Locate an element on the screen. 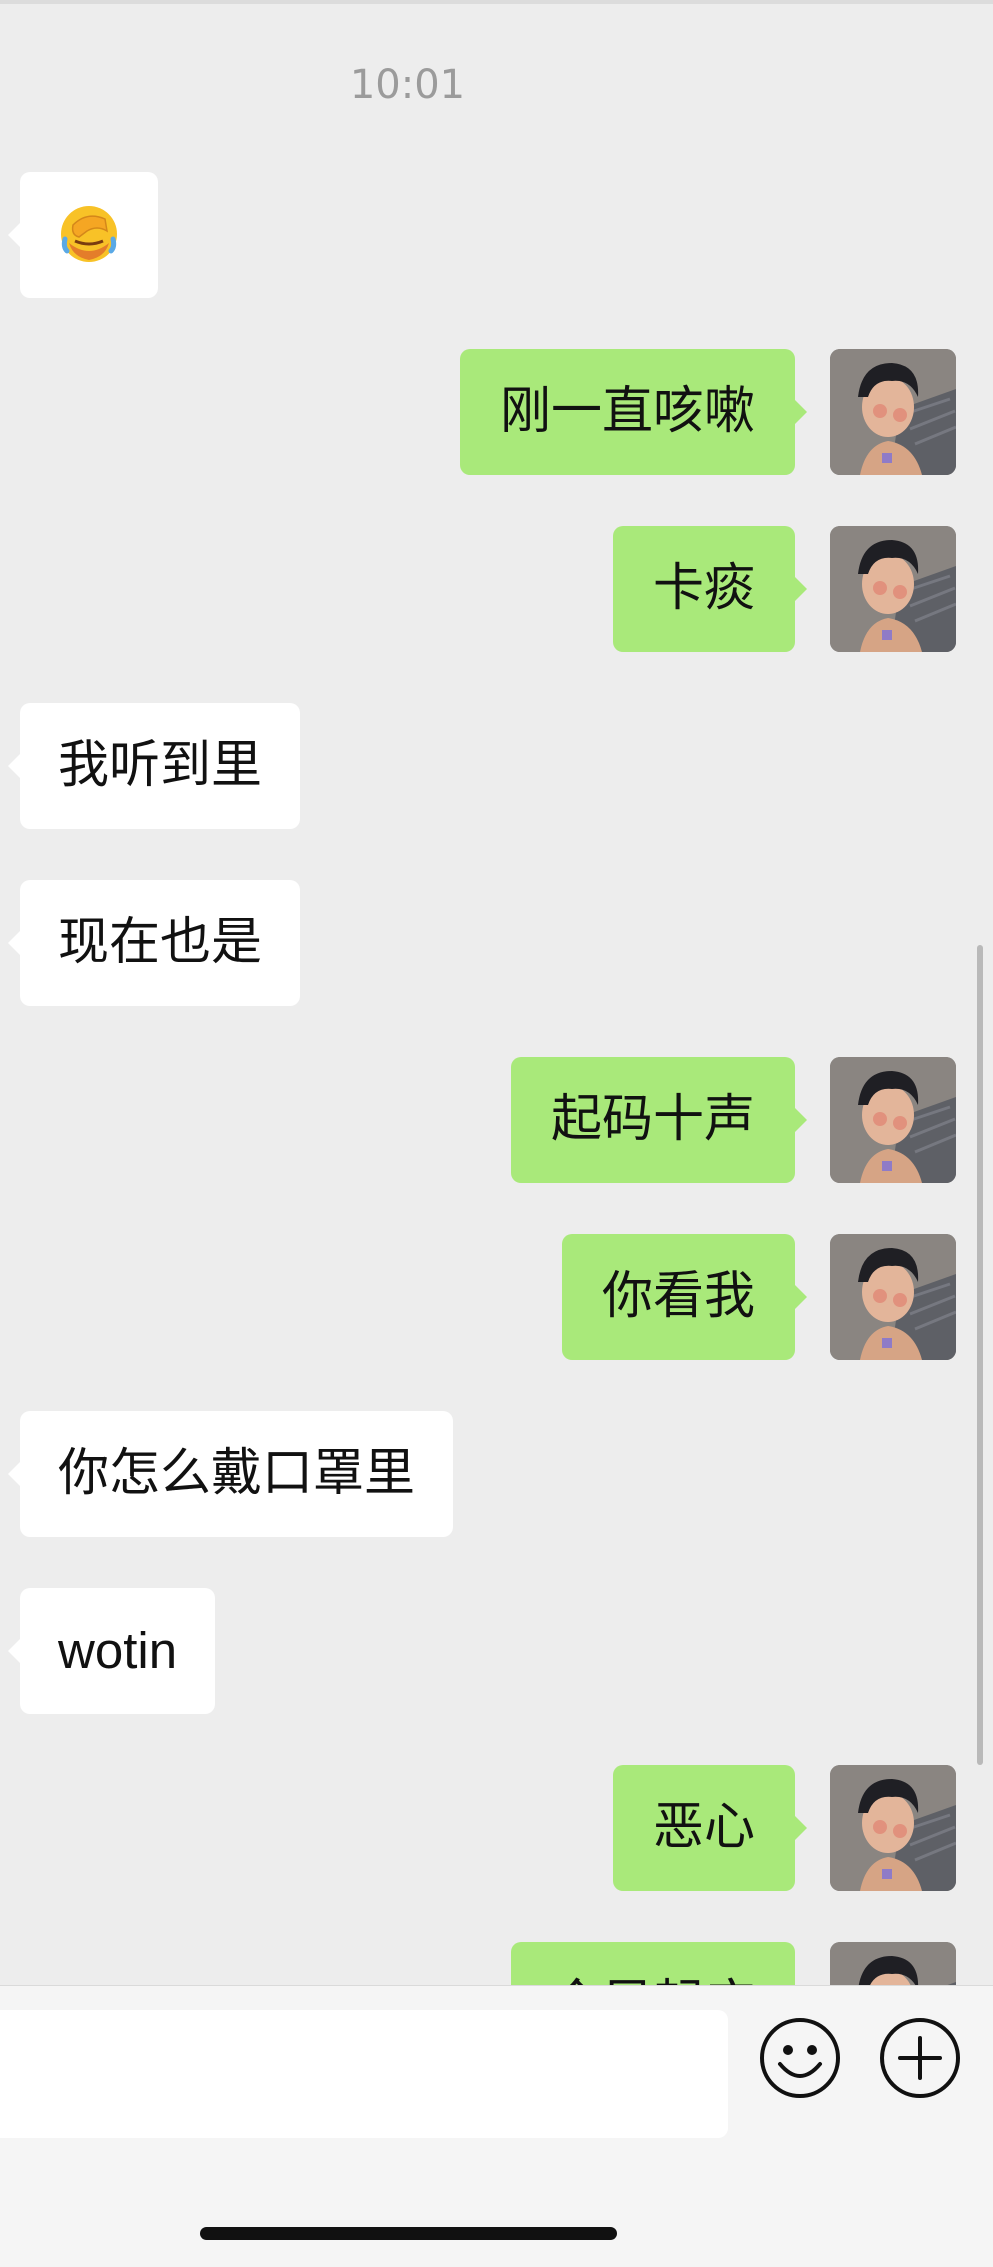 The width and height of the screenshot is (993, 2267). message-row: 卡痰 is located at coordinates (496, 589).